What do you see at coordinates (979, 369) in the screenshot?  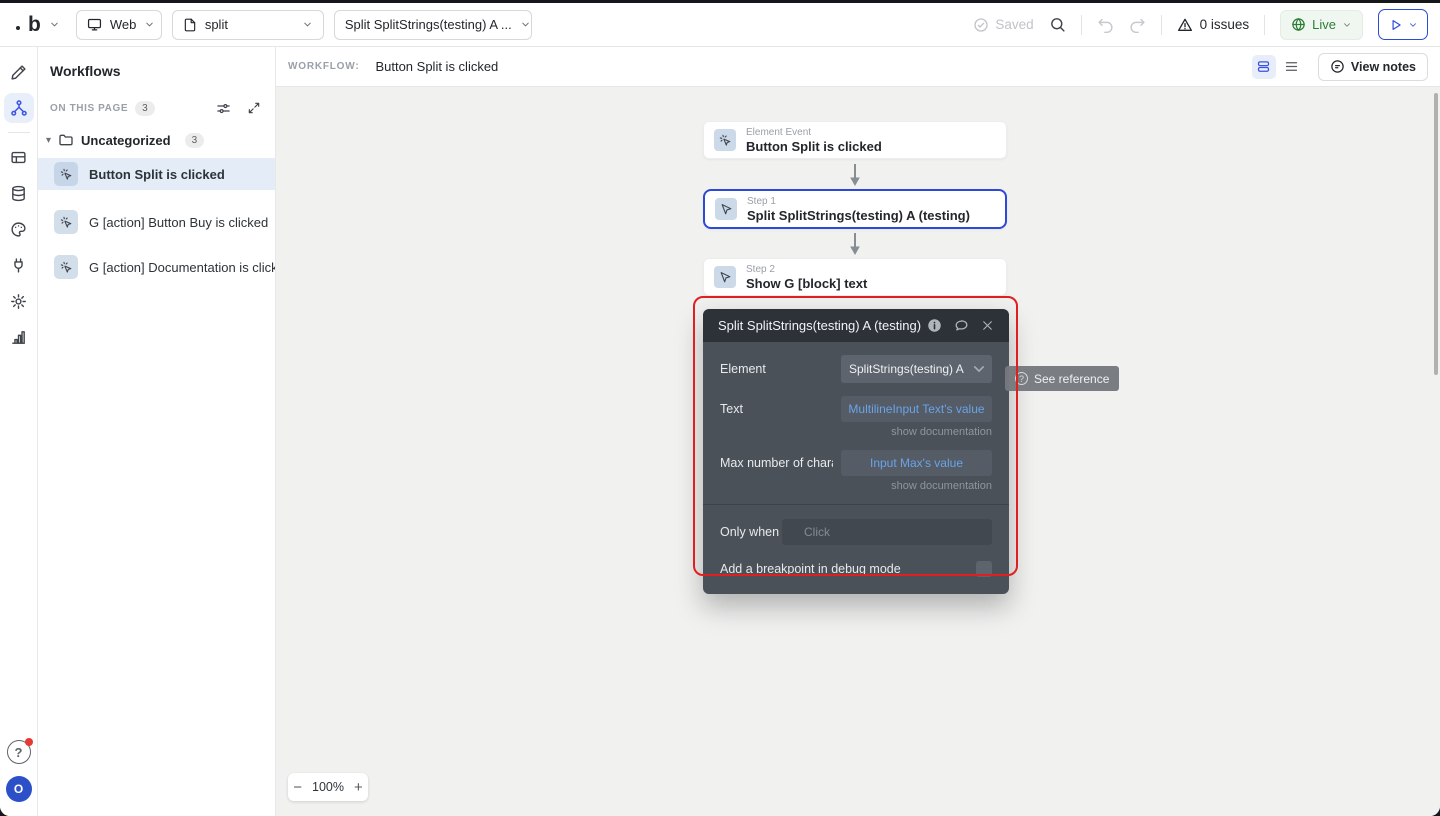 I see `caret-down-icon` at bounding box center [979, 369].